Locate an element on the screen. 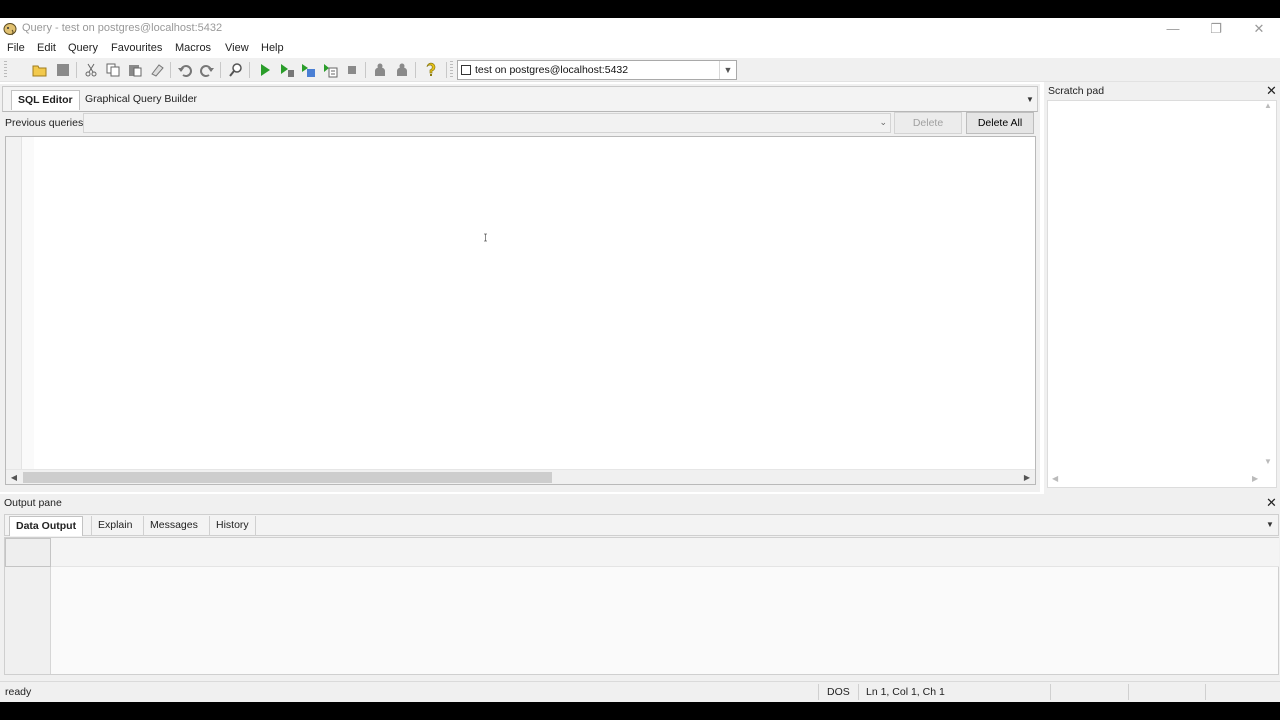 The image size is (1280, 720). chevron-down-icon: ▼ is located at coordinates (727, 70).